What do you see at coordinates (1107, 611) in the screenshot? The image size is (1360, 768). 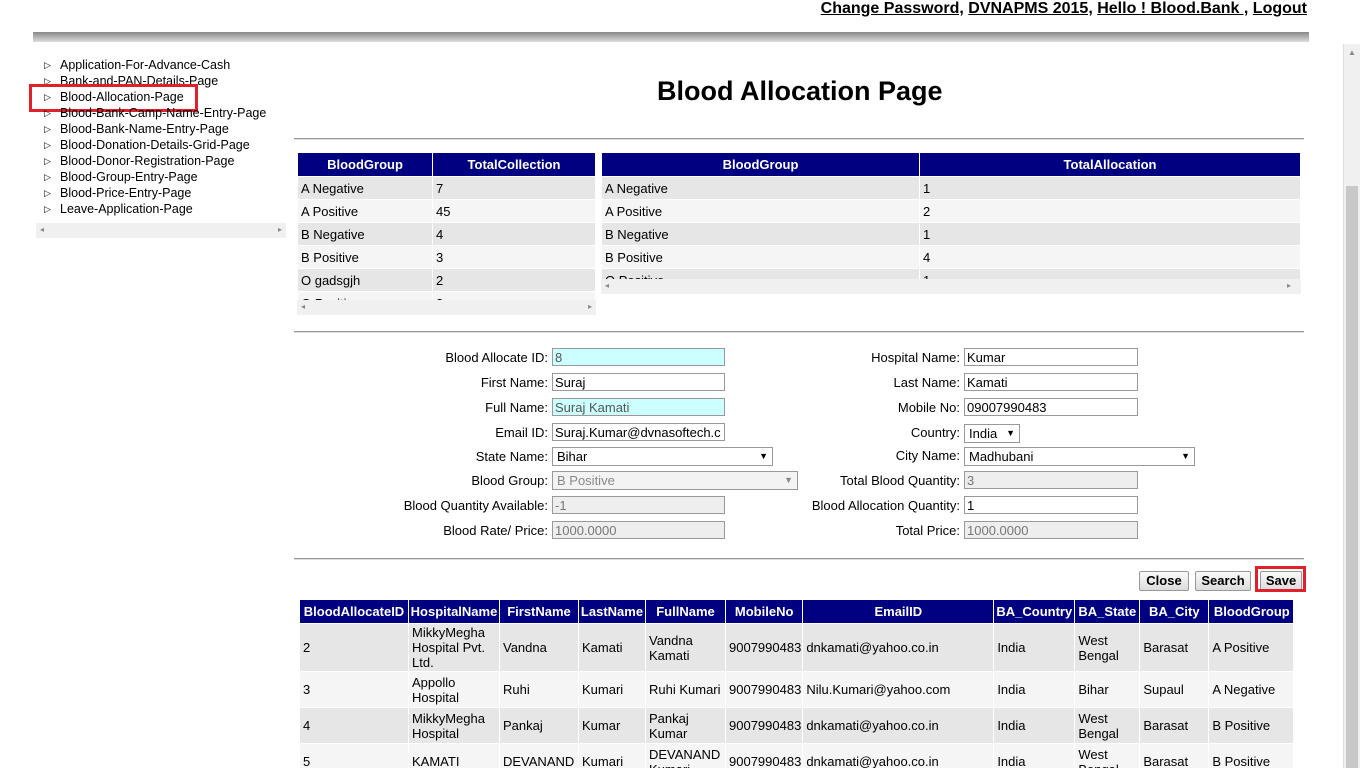 I see `column-header: BA_State` at bounding box center [1107, 611].